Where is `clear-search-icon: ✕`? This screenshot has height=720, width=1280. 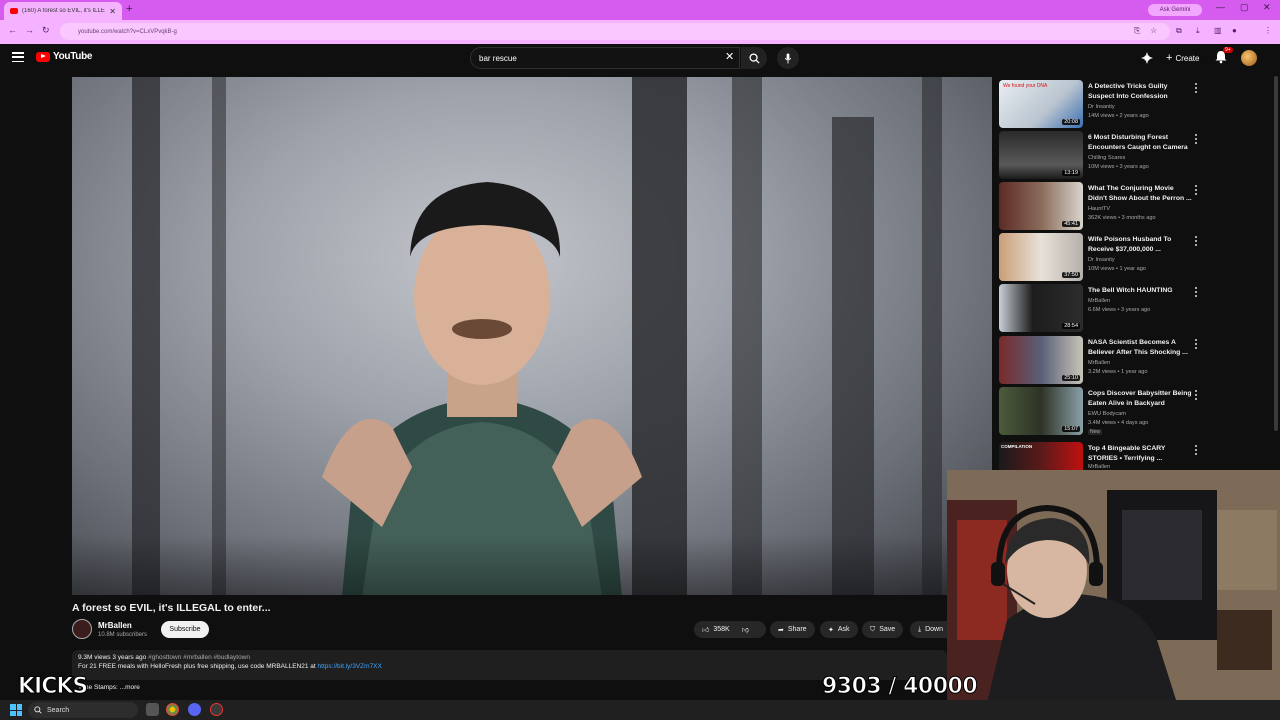
clear-search-icon: ✕ is located at coordinates (729, 56).